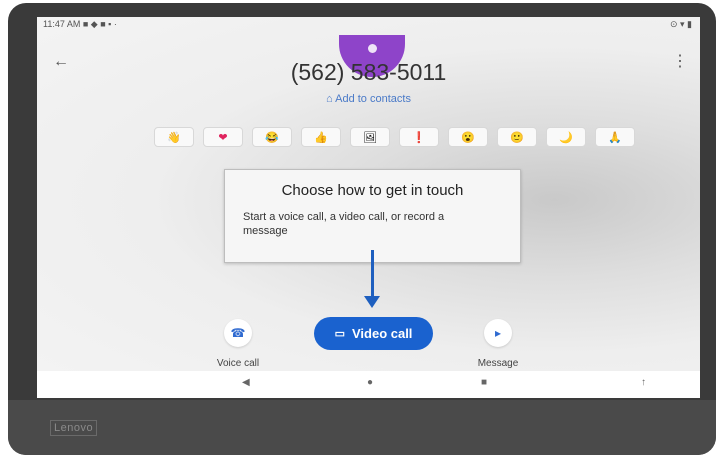 This screenshot has height=458, width=723. What do you see at coordinates (368, 99) in the screenshot?
I see `add-to-contacts-link: ⌂ Add to contacts` at bounding box center [368, 99].